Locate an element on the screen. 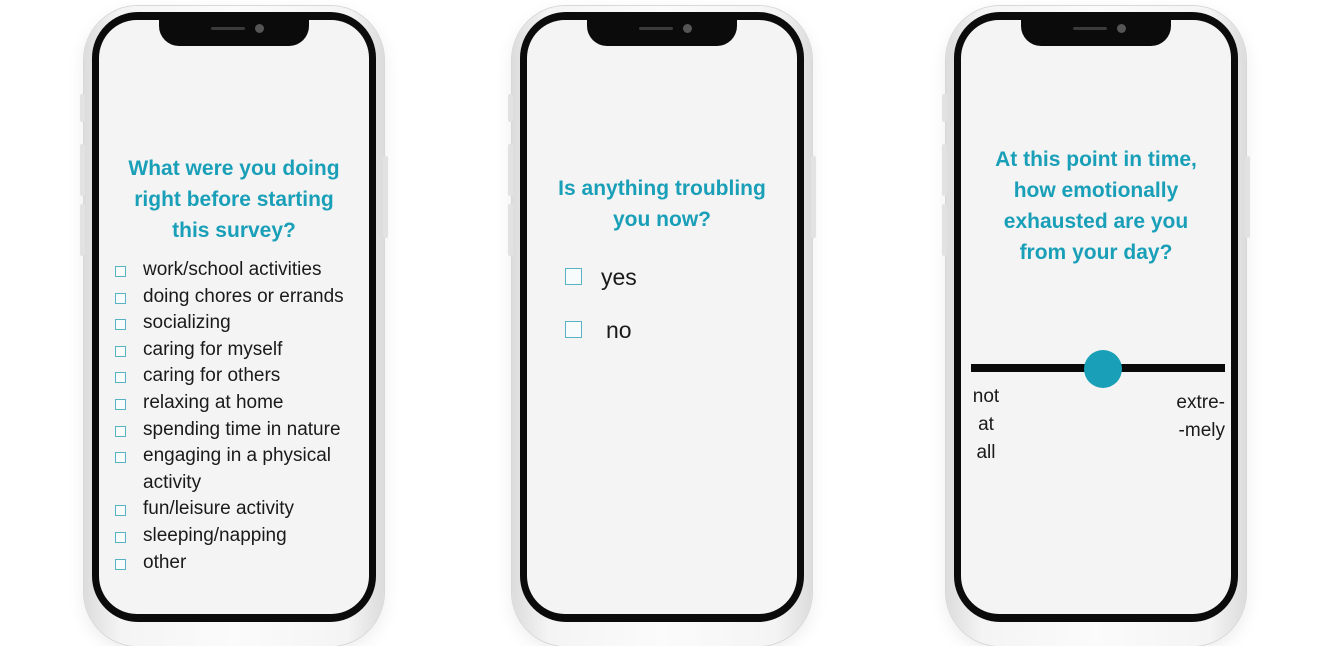 The width and height of the screenshot is (1330, 646). question-line: right before starting is located at coordinates (234, 199).